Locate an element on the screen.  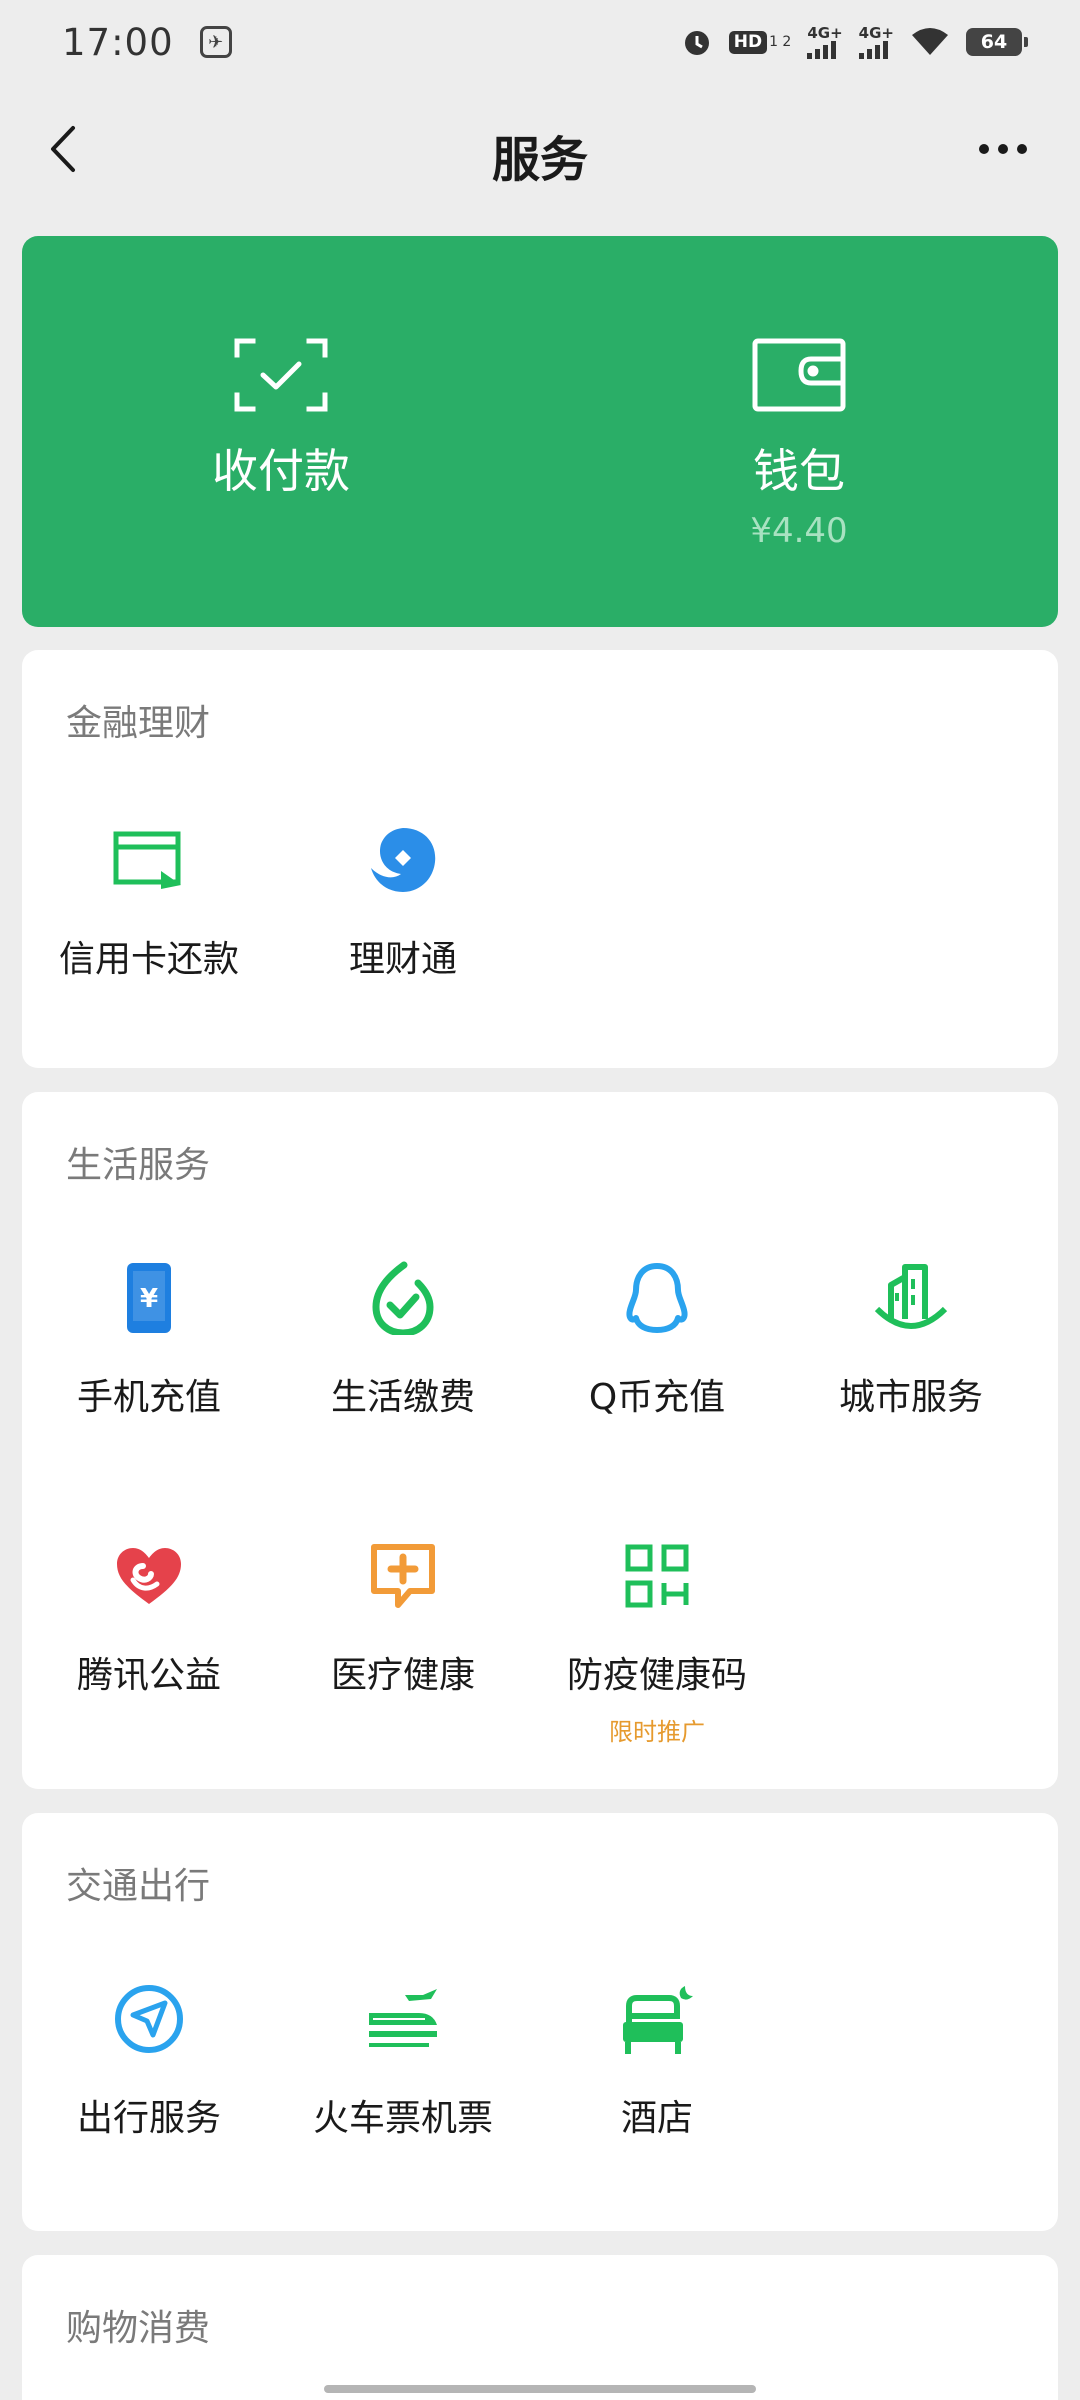
section-title: 交通出行 is located at coordinates (138, 1886).